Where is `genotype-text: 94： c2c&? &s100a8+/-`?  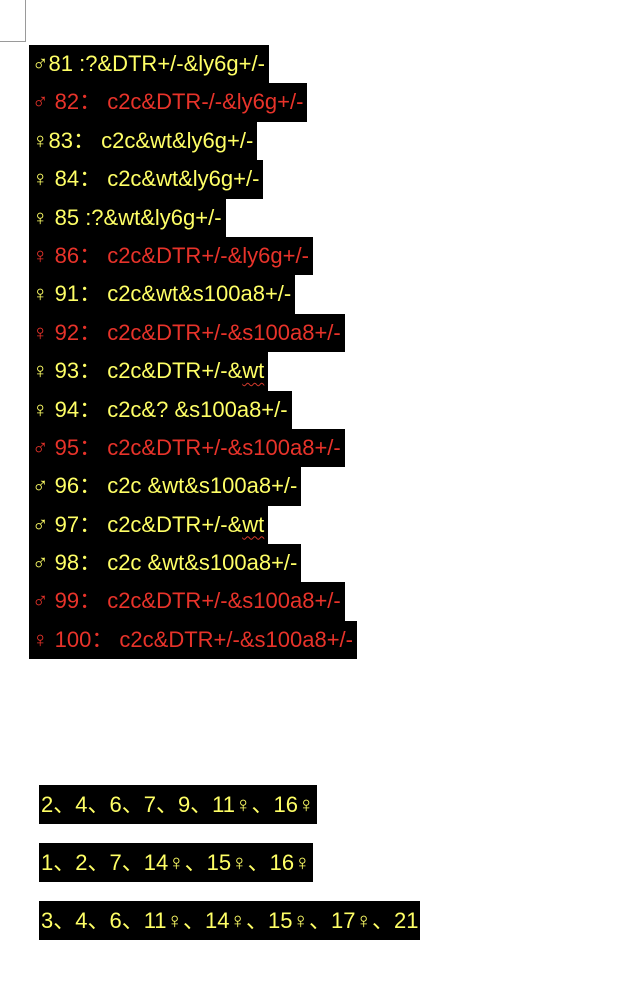
genotype-text: 94： c2c&? &s100a8+/- is located at coordinates (168, 409).